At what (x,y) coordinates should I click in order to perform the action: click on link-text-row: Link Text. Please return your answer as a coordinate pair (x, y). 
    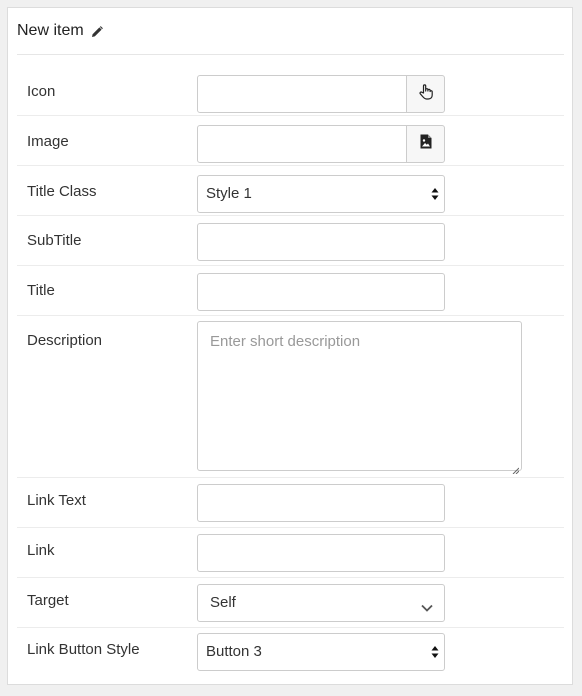
    Looking at the image, I should click on (290, 503).